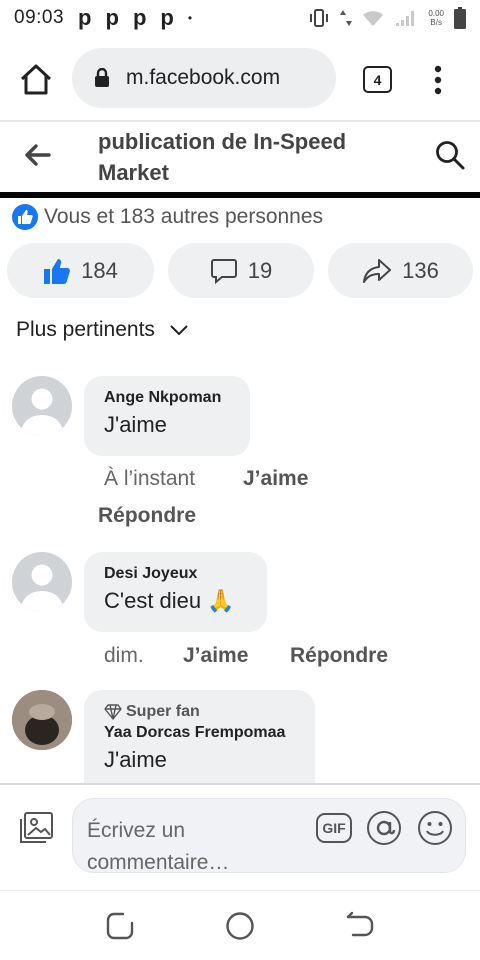 The image size is (480, 960). I want to click on wifi-icon, so click(373, 18).